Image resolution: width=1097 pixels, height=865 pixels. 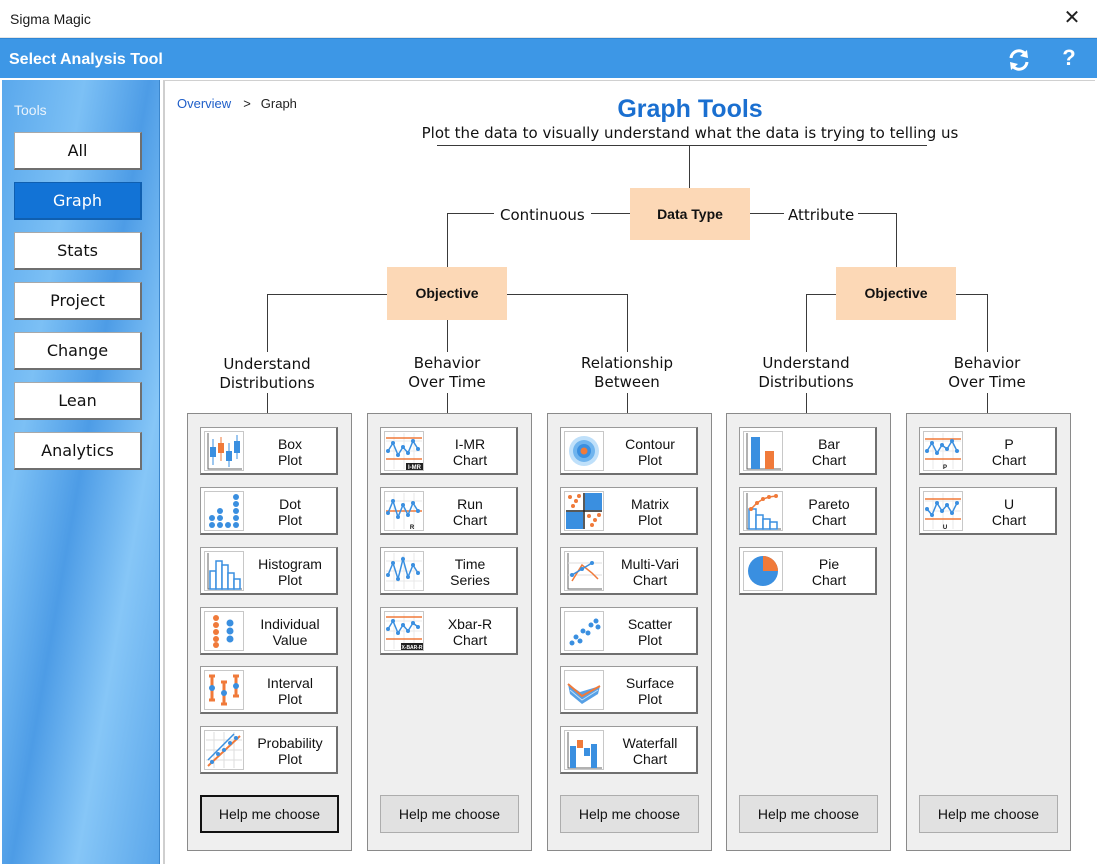 I want to click on sidebar-item-lean: Lean, so click(x=78, y=401).